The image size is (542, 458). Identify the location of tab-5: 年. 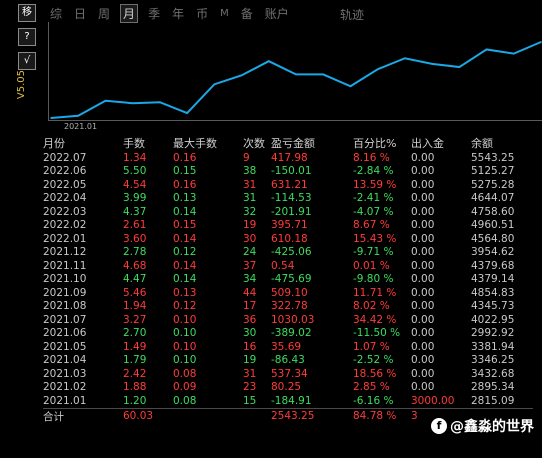
(178, 13).